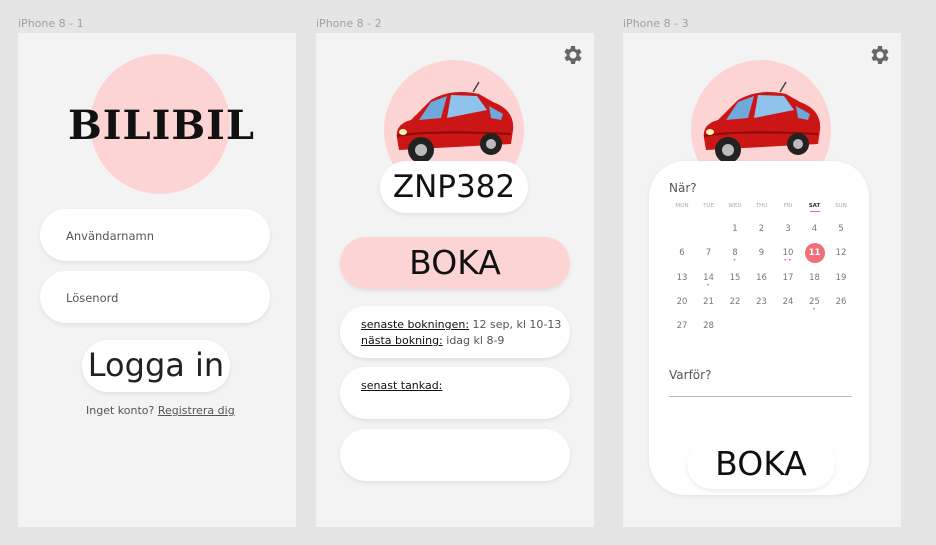  What do you see at coordinates (788, 302) in the screenshot?
I see `calendar-day: 24` at bounding box center [788, 302].